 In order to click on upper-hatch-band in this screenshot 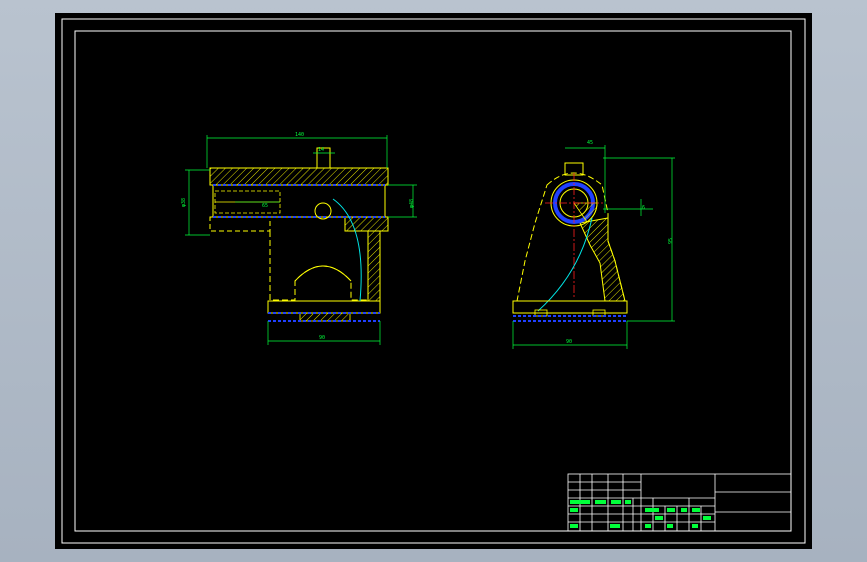, I will do `click(299, 176)`.